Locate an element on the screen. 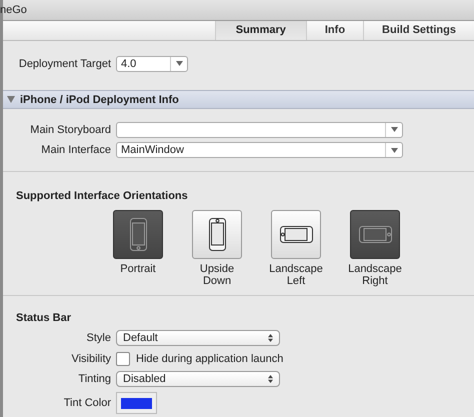 The width and height of the screenshot is (474, 417). window-title: neGo is located at coordinates (13, 10).